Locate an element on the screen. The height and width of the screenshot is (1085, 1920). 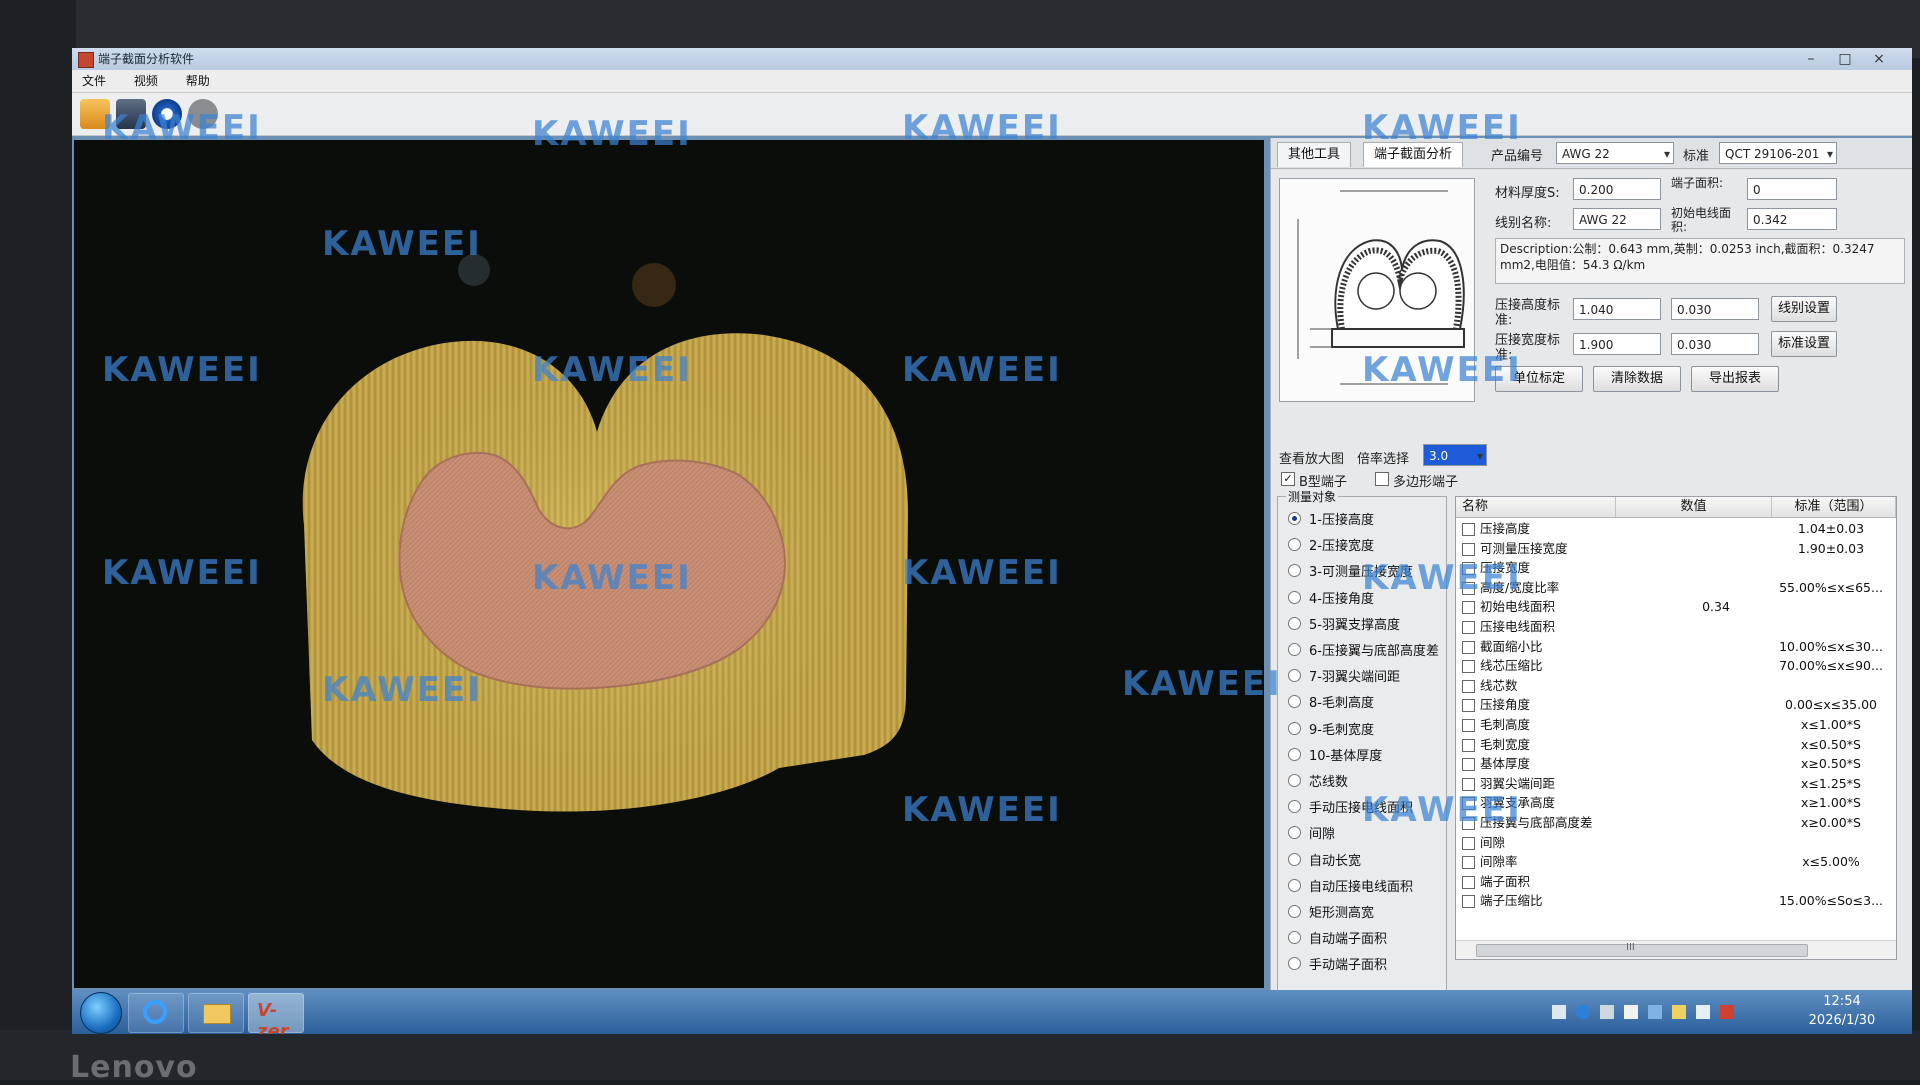
keyboard-icon is located at coordinates (1559, 1012).